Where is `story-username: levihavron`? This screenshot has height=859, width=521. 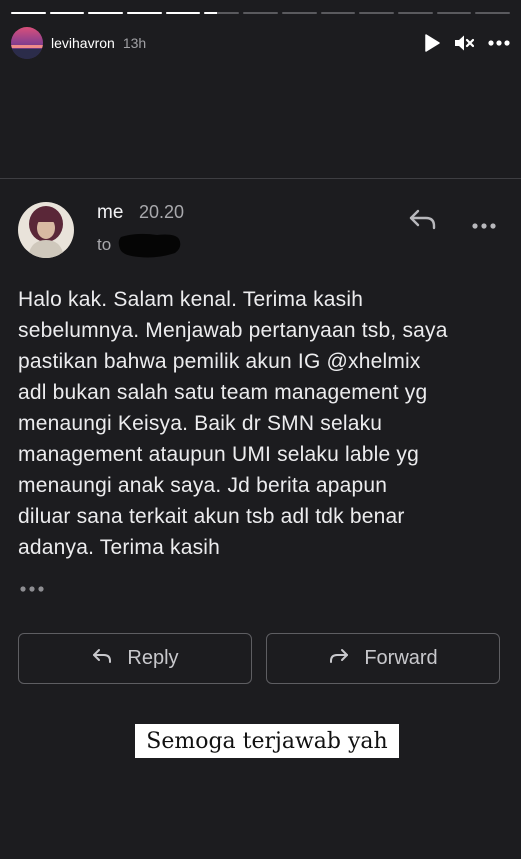 story-username: levihavron is located at coordinates (83, 43).